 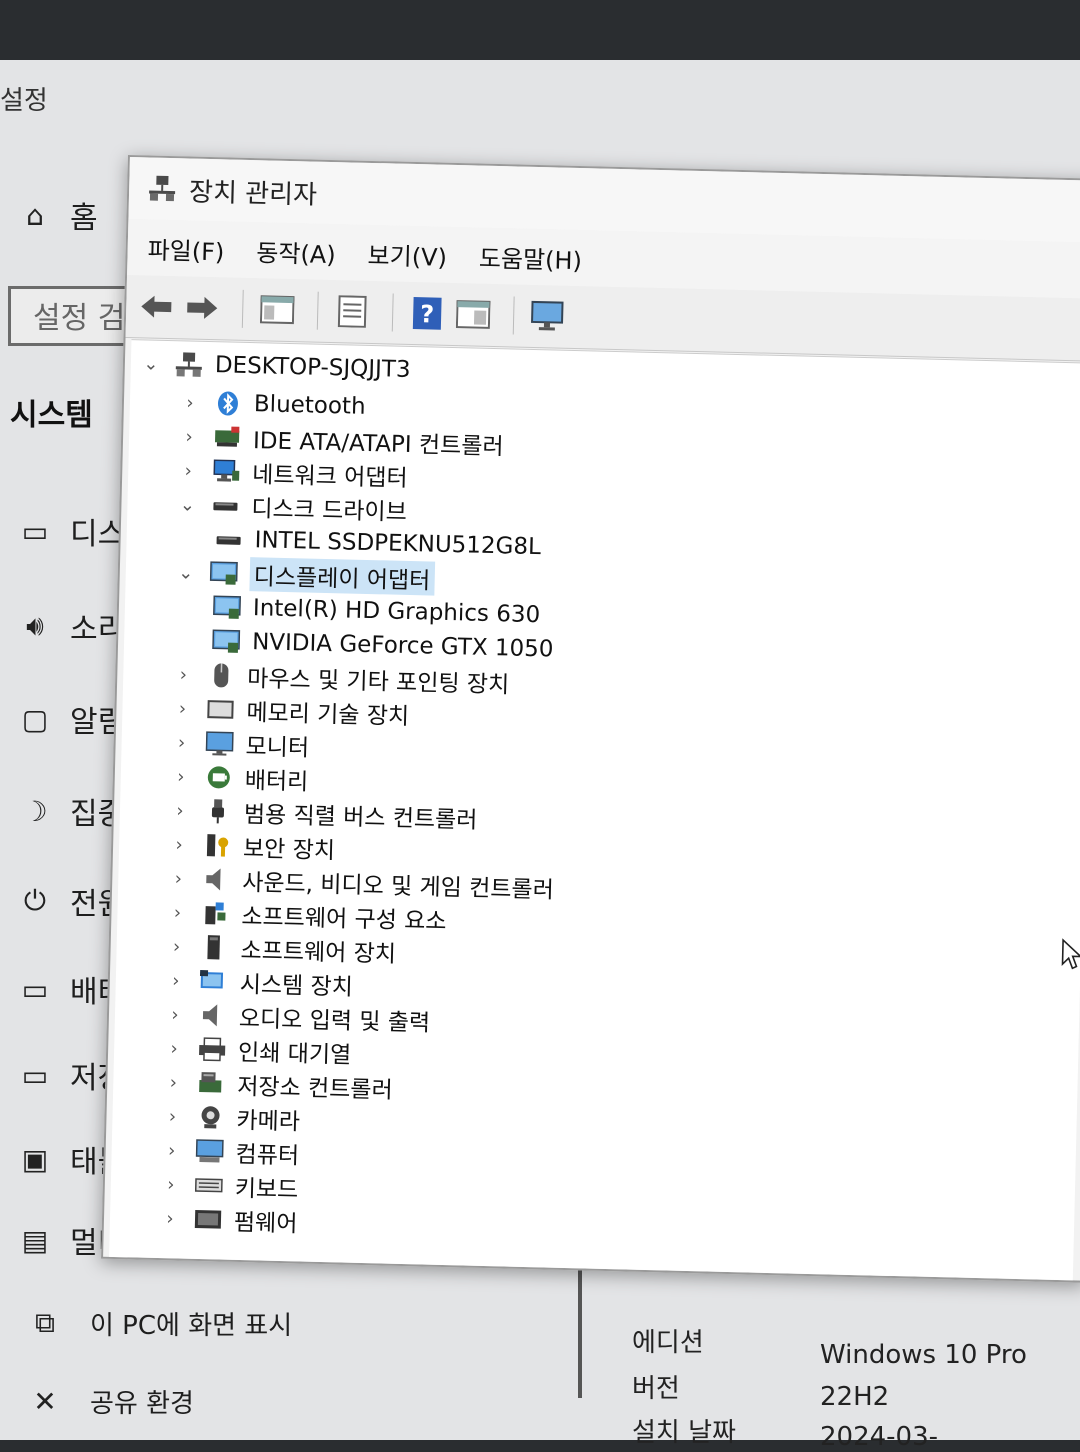 I want to click on usb-icon, so click(x=218, y=811).